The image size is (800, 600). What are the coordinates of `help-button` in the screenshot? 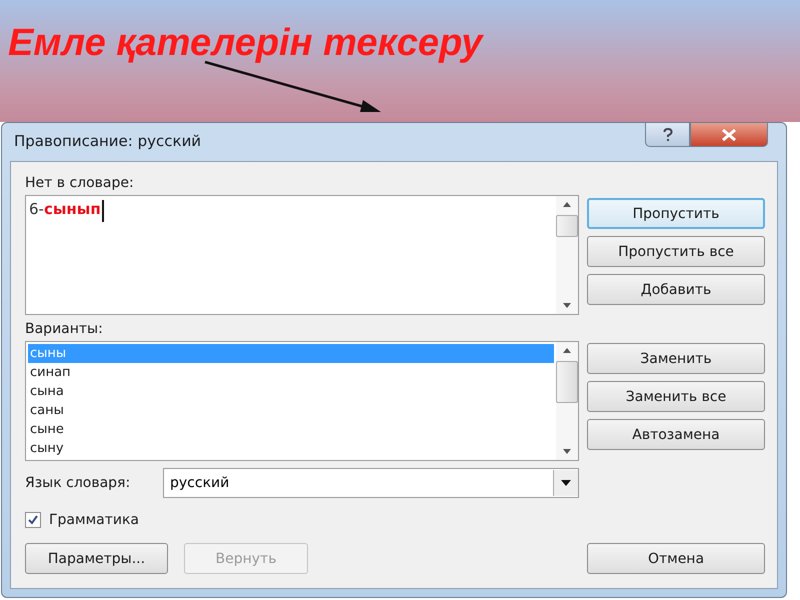 It's located at (667, 135).